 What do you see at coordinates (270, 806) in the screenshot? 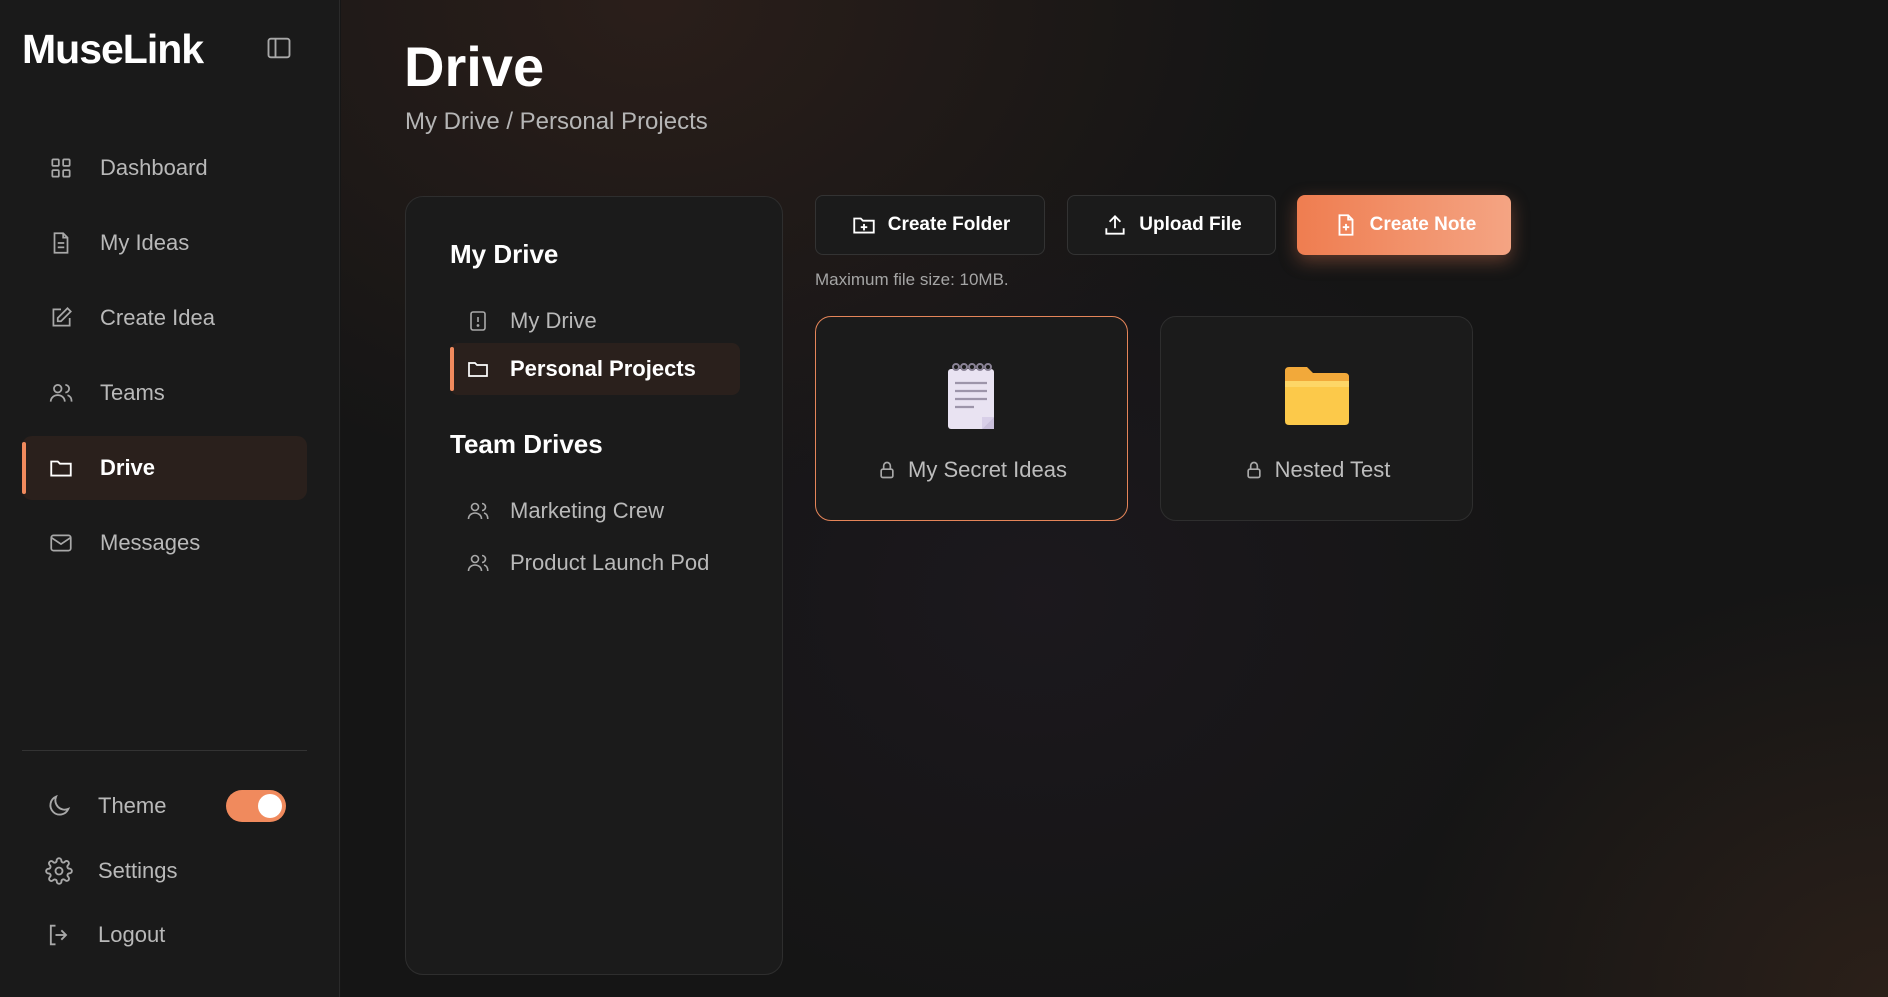
I see `toggle-knob` at bounding box center [270, 806].